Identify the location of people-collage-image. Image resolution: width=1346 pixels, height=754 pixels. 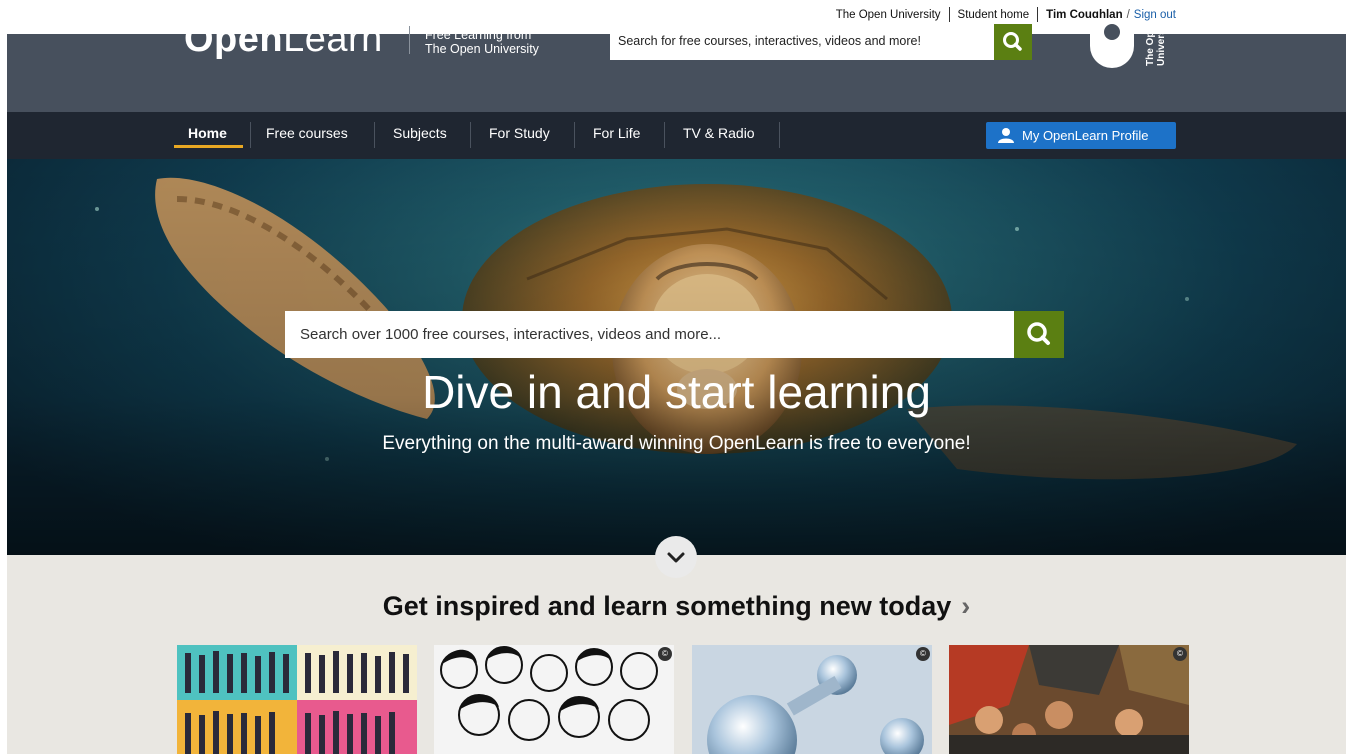
(297, 699).